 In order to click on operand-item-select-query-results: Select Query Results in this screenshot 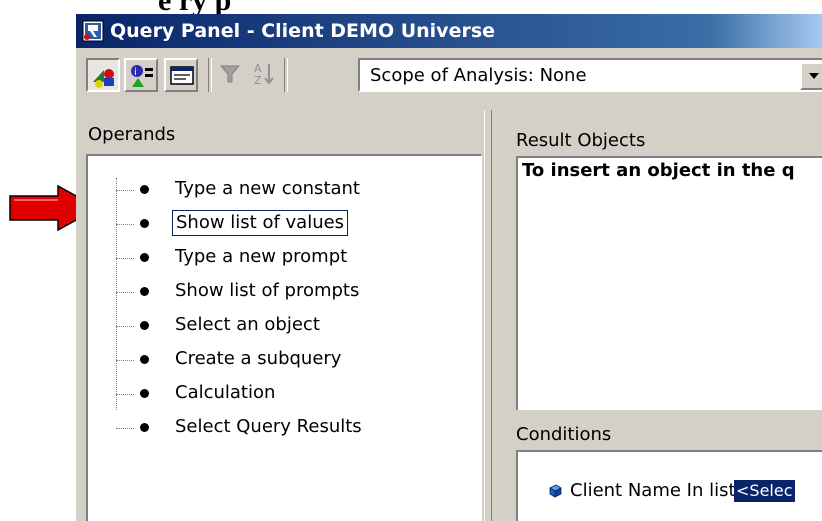, I will do `click(296, 429)`.